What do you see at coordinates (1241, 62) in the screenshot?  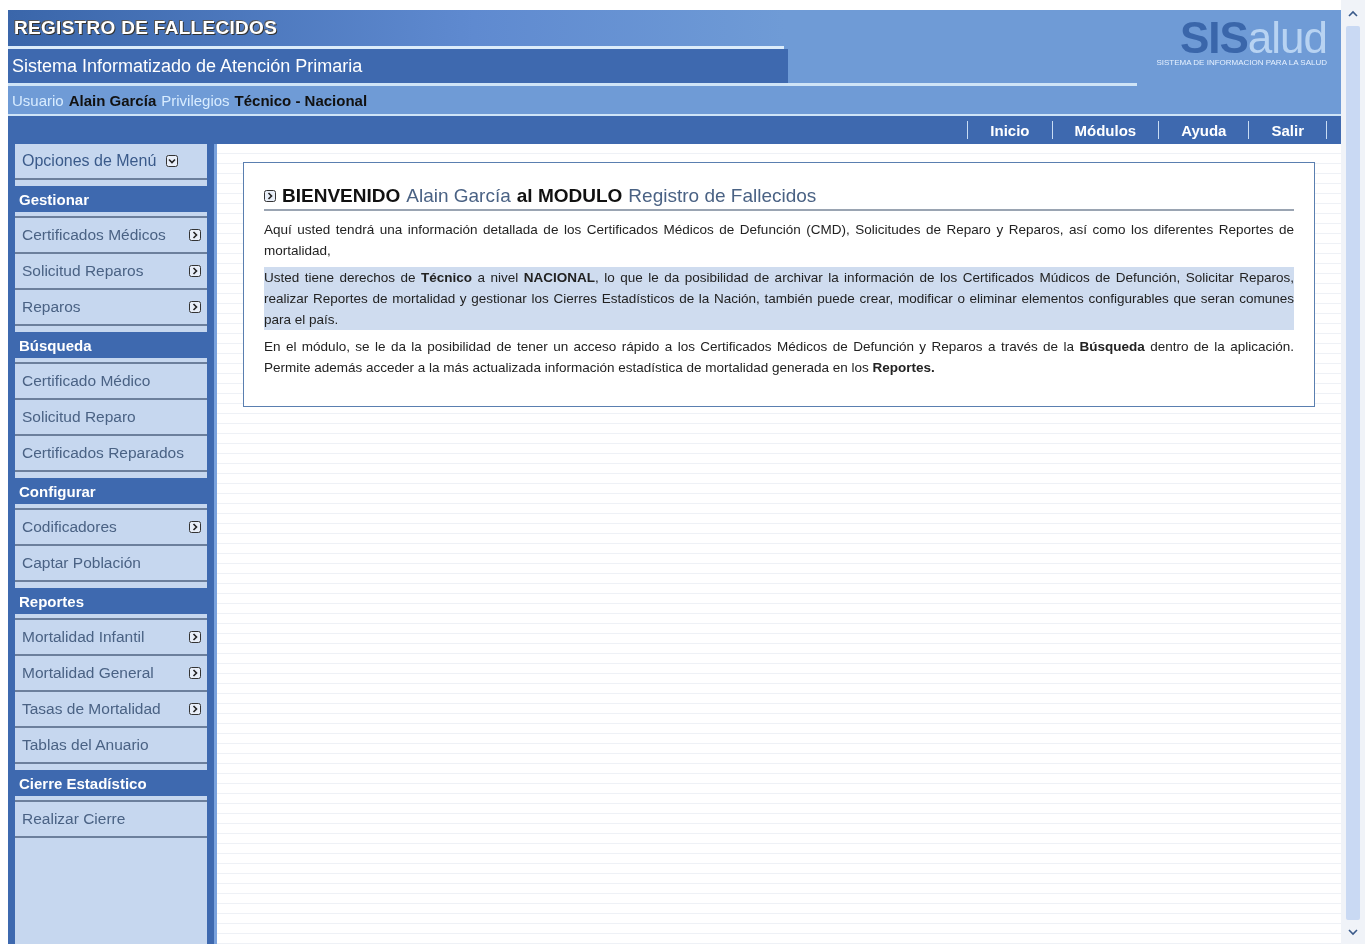 I see `logo-tagline: SISTEMA DE INFORMACION PARA LA SALUD` at bounding box center [1241, 62].